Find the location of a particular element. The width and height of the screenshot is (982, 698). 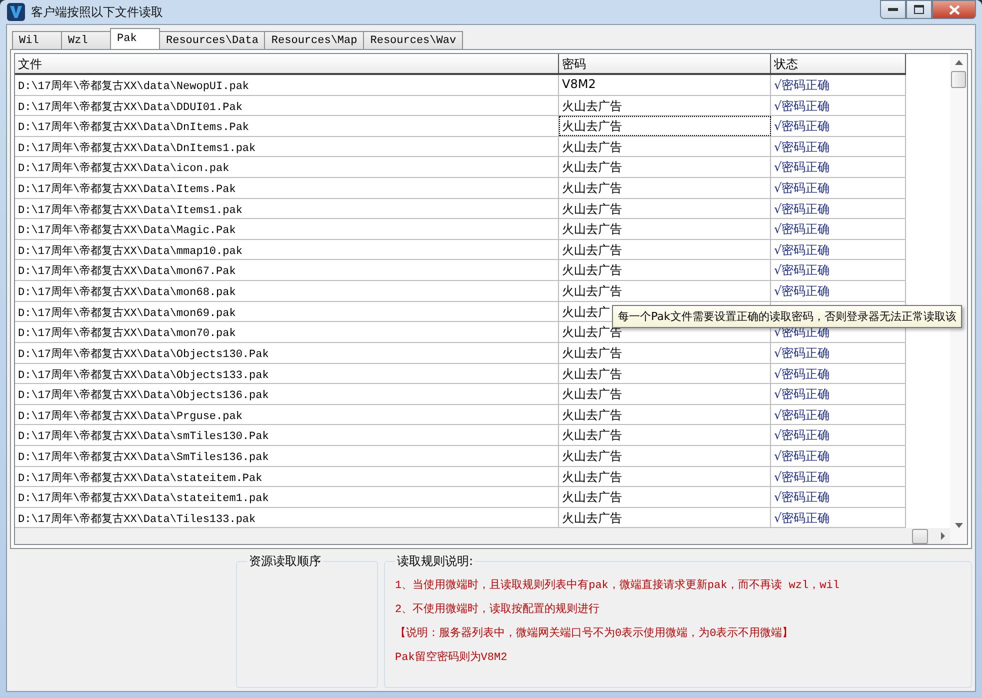

close-button is located at coordinates (954, 9).